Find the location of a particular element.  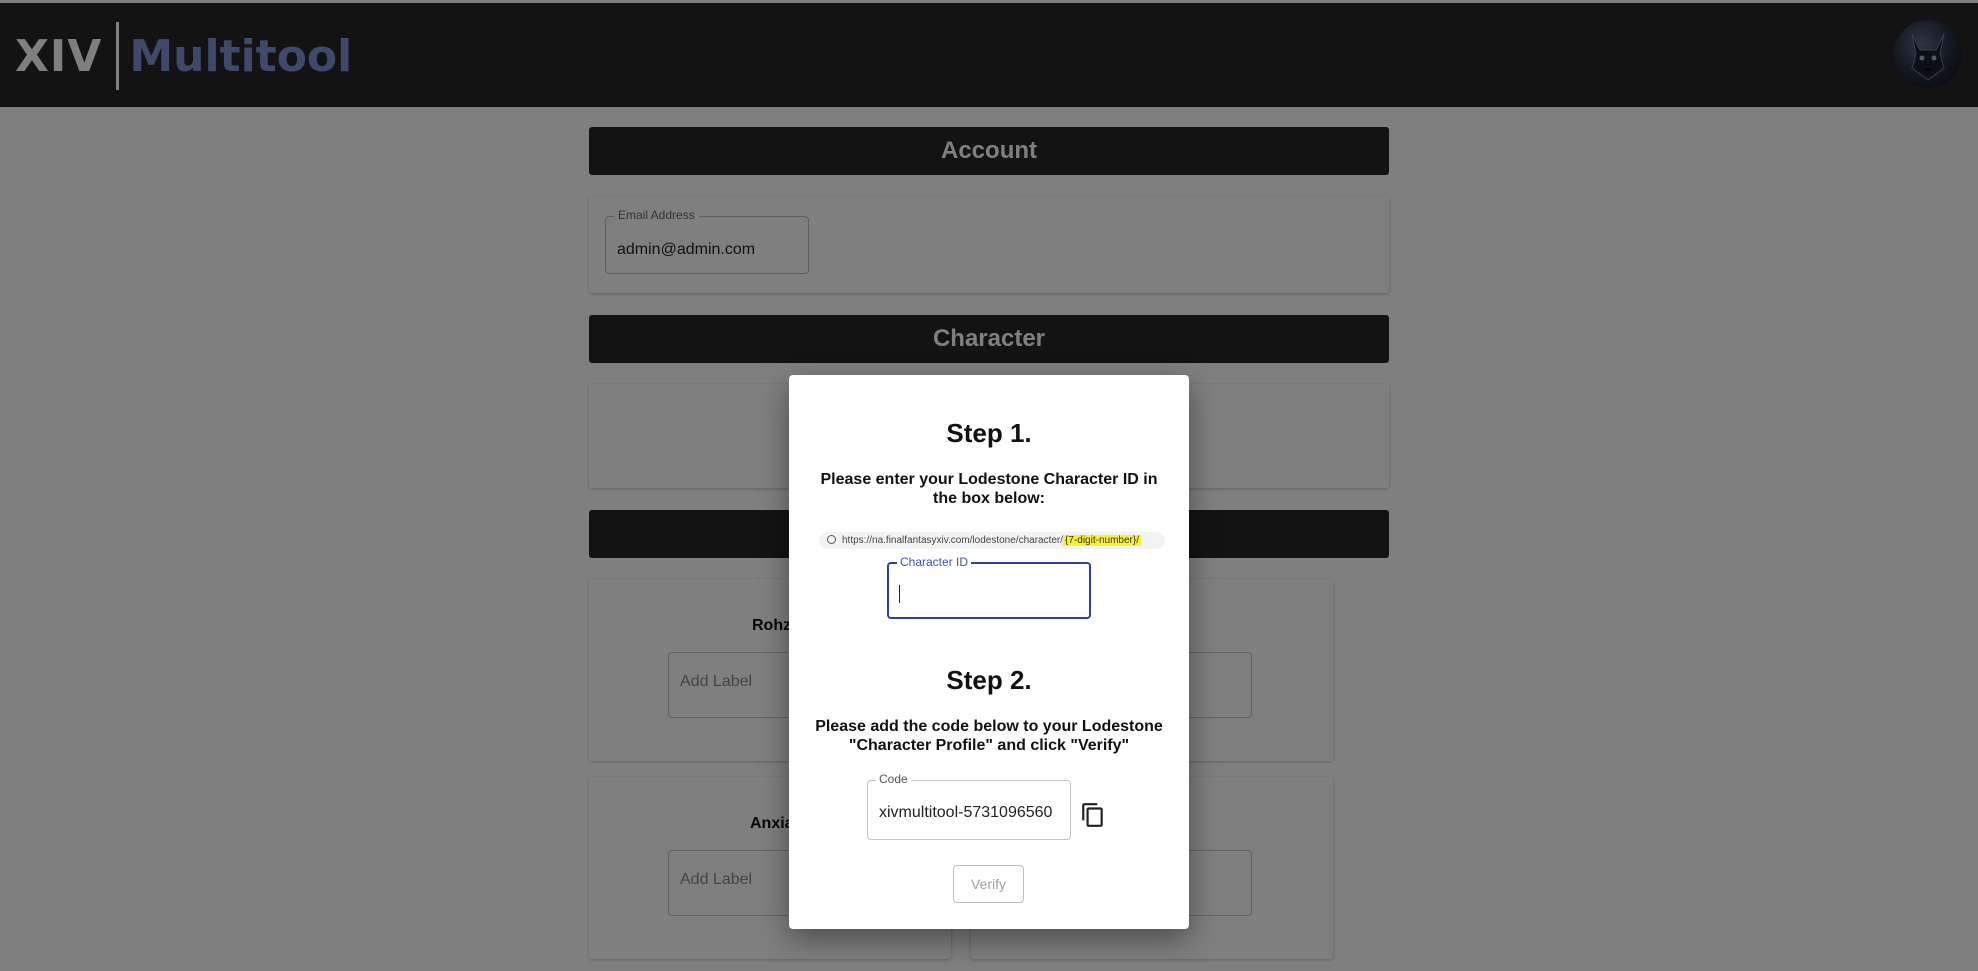

url-placeholder: {7-digit-number}/ is located at coordinates (1102, 540).